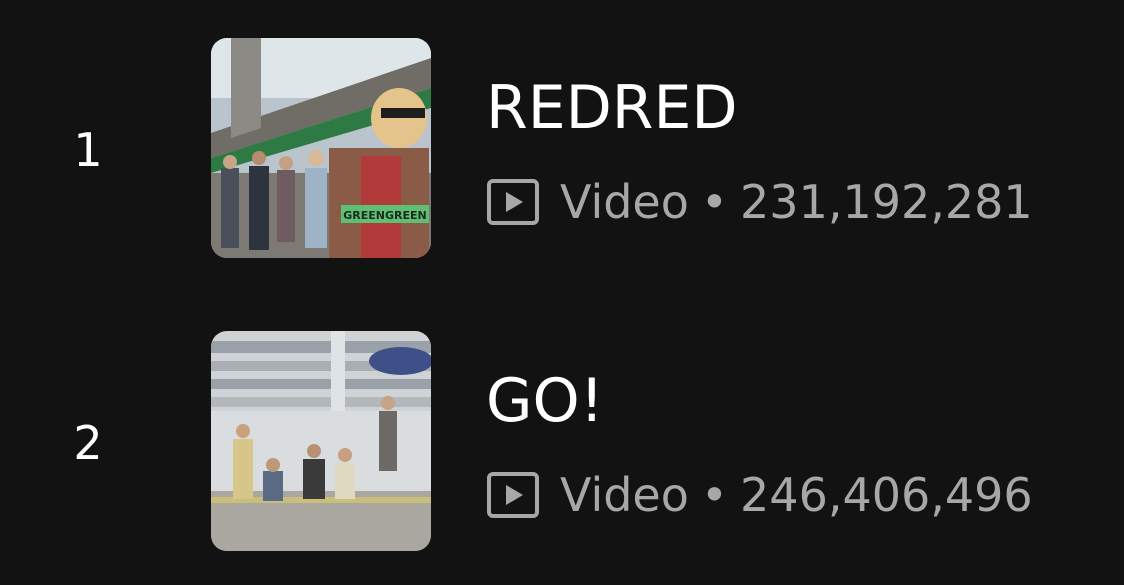  Describe the element at coordinates (88, 443) in the screenshot. I see `rank-number: 2` at that location.